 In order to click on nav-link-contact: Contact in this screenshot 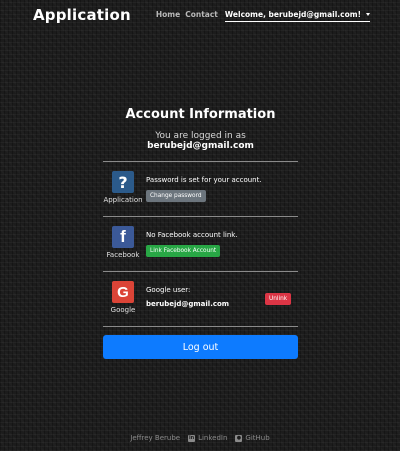, I will do `click(201, 14)`.